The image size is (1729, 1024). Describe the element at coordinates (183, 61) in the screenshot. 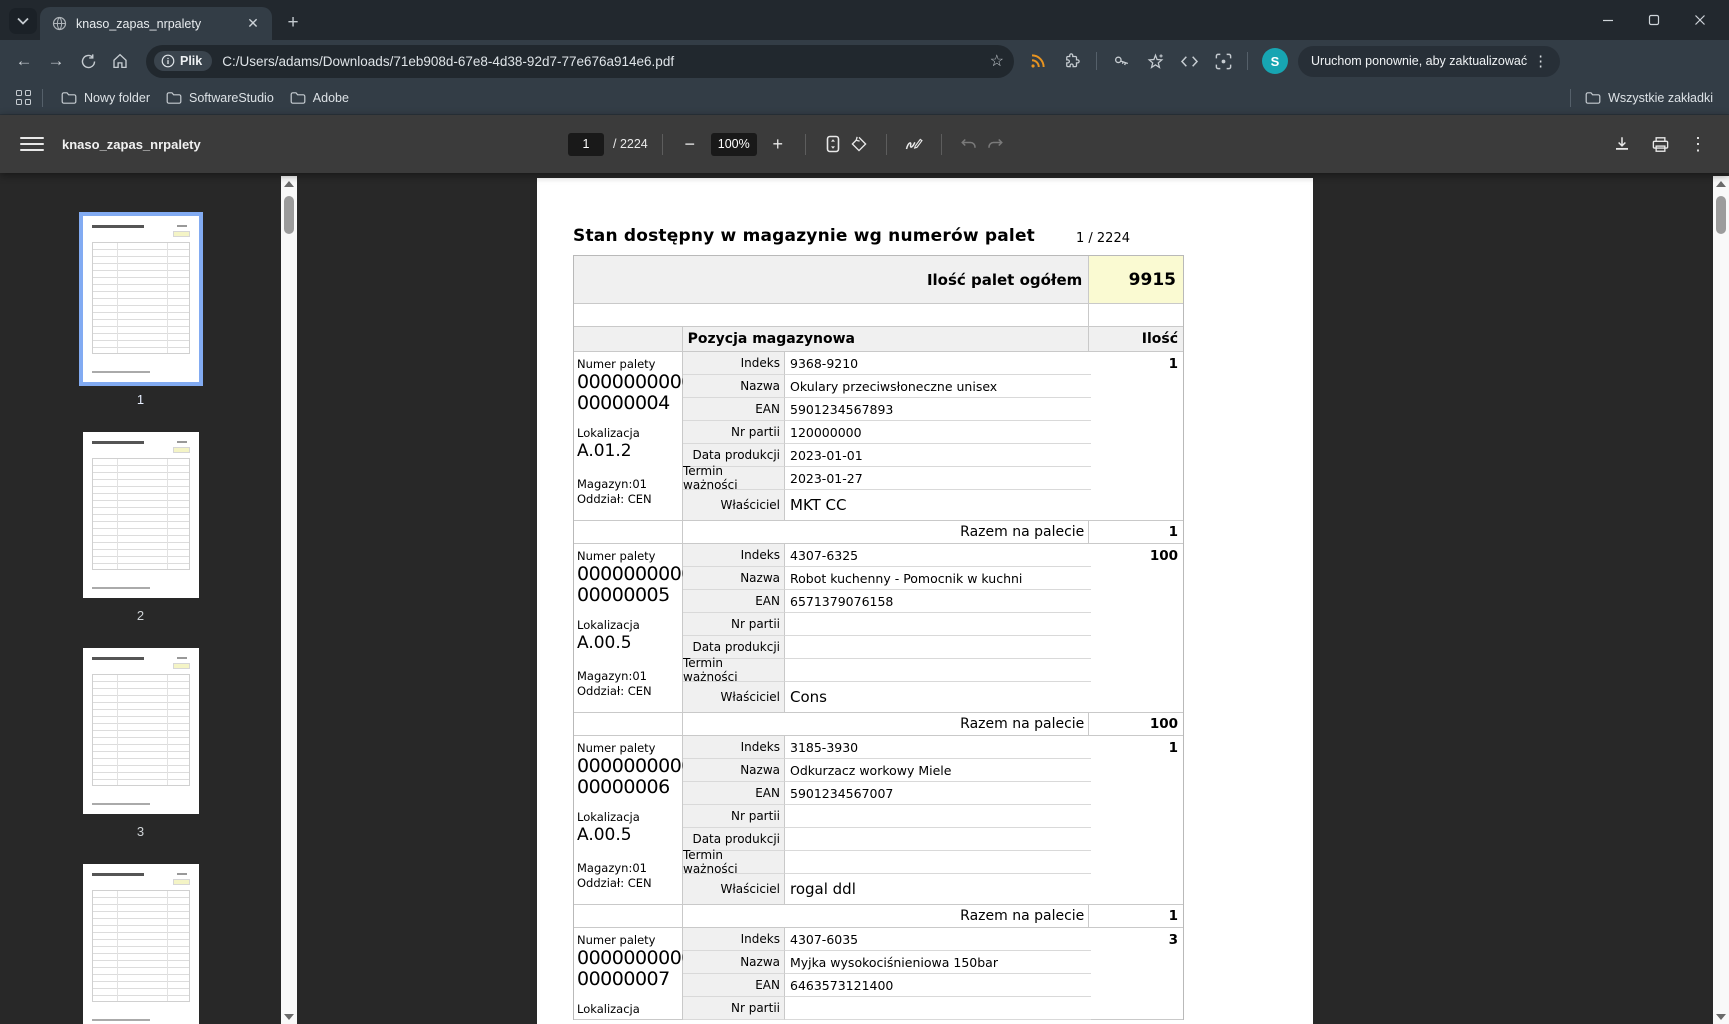

I see `site-info-chip: Plik` at that location.